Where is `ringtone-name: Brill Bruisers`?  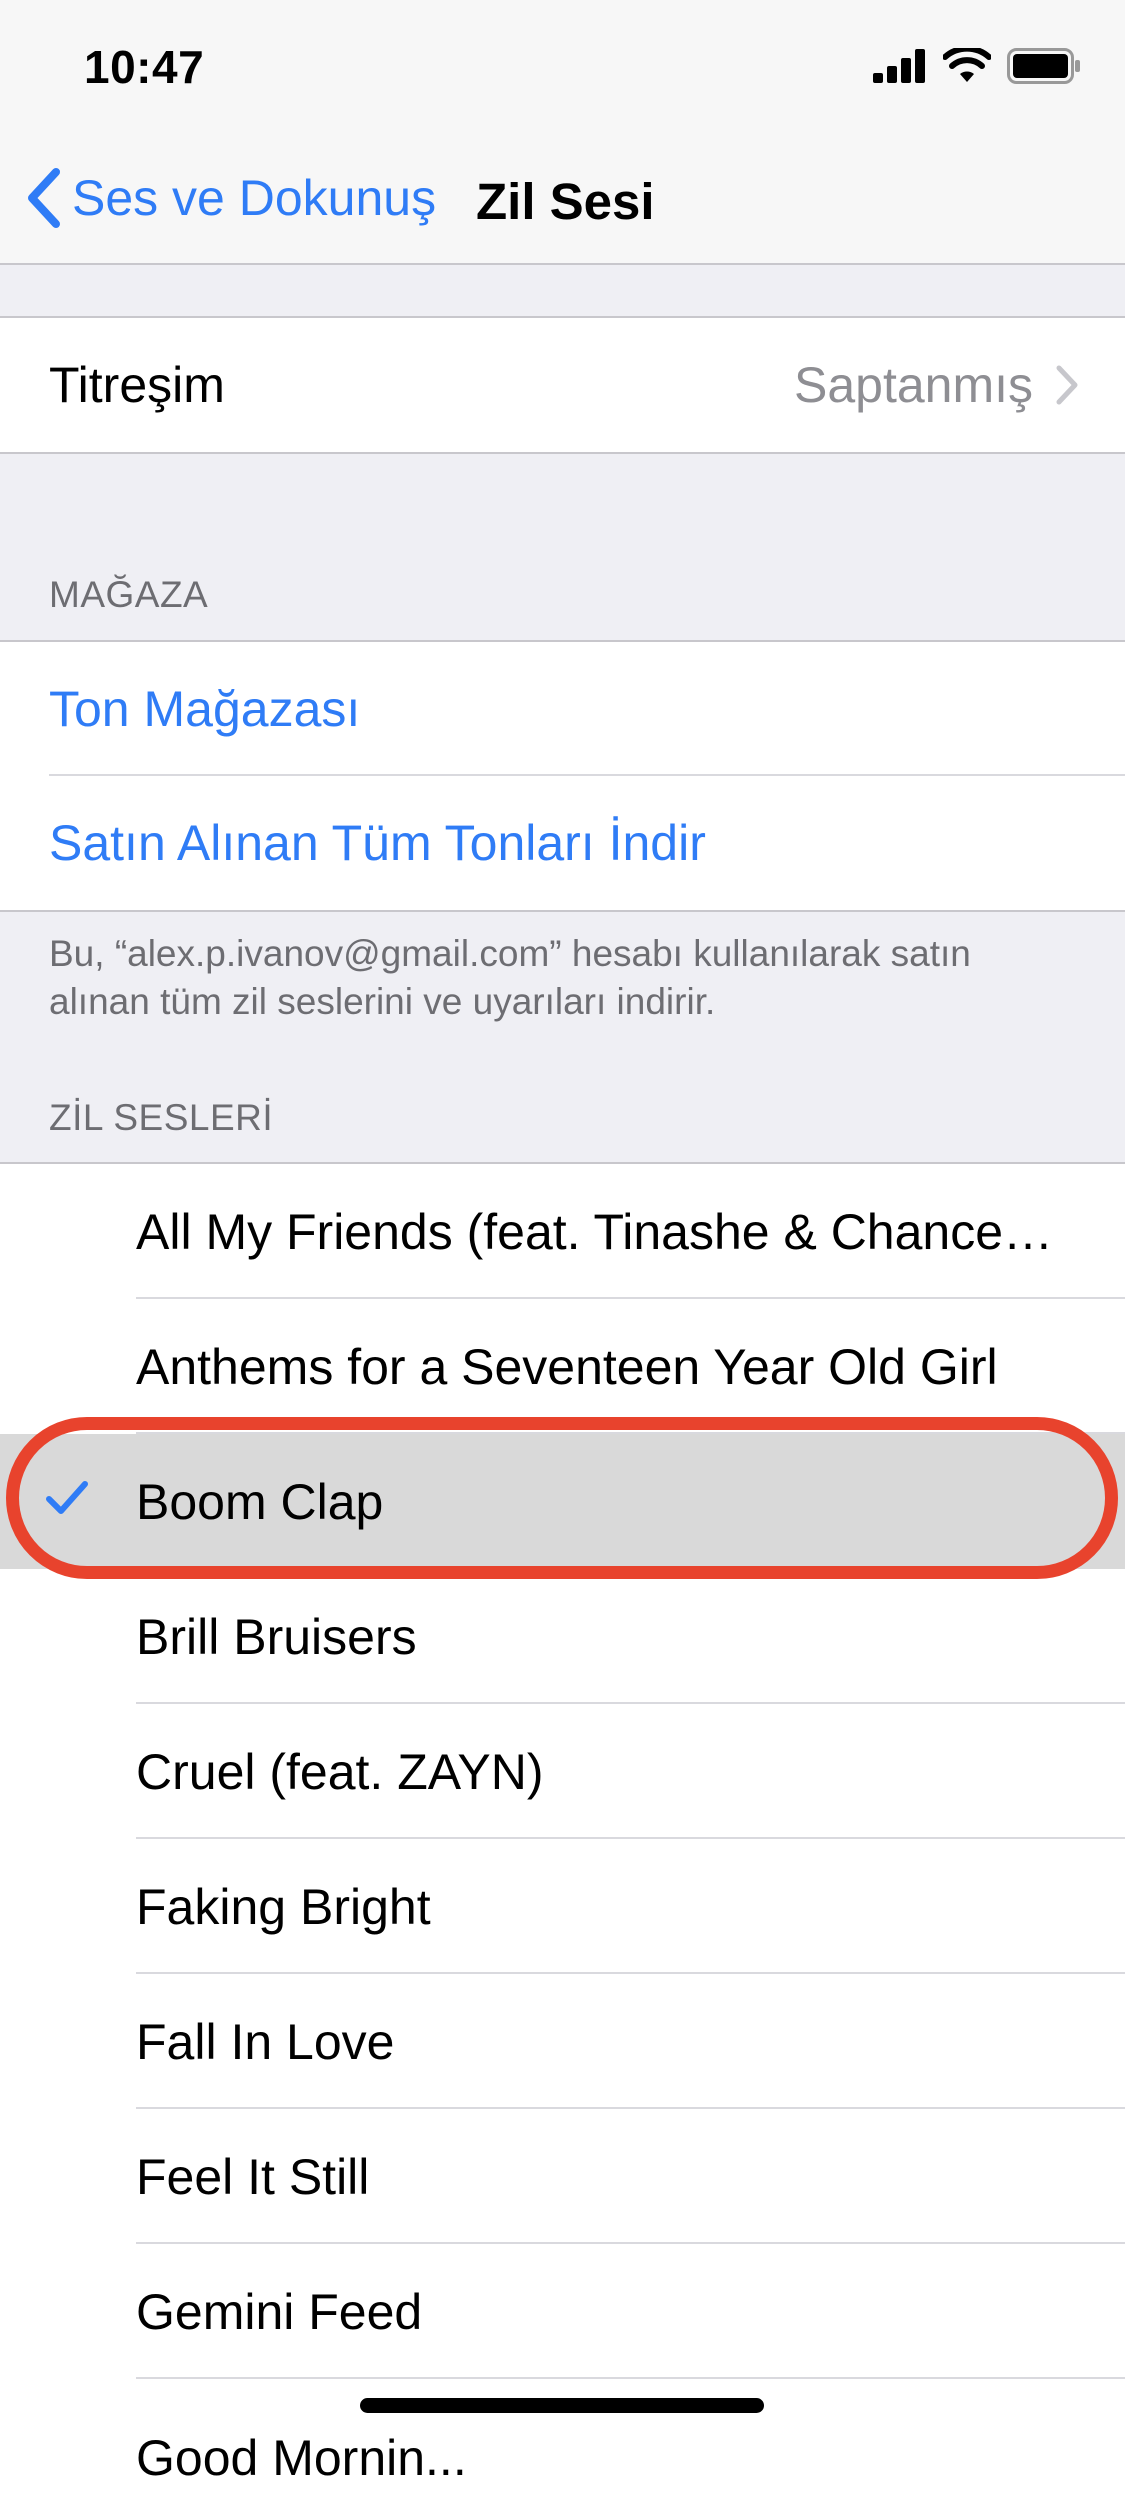 ringtone-name: Brill Bruisers is located at coordinates (276, 1636).